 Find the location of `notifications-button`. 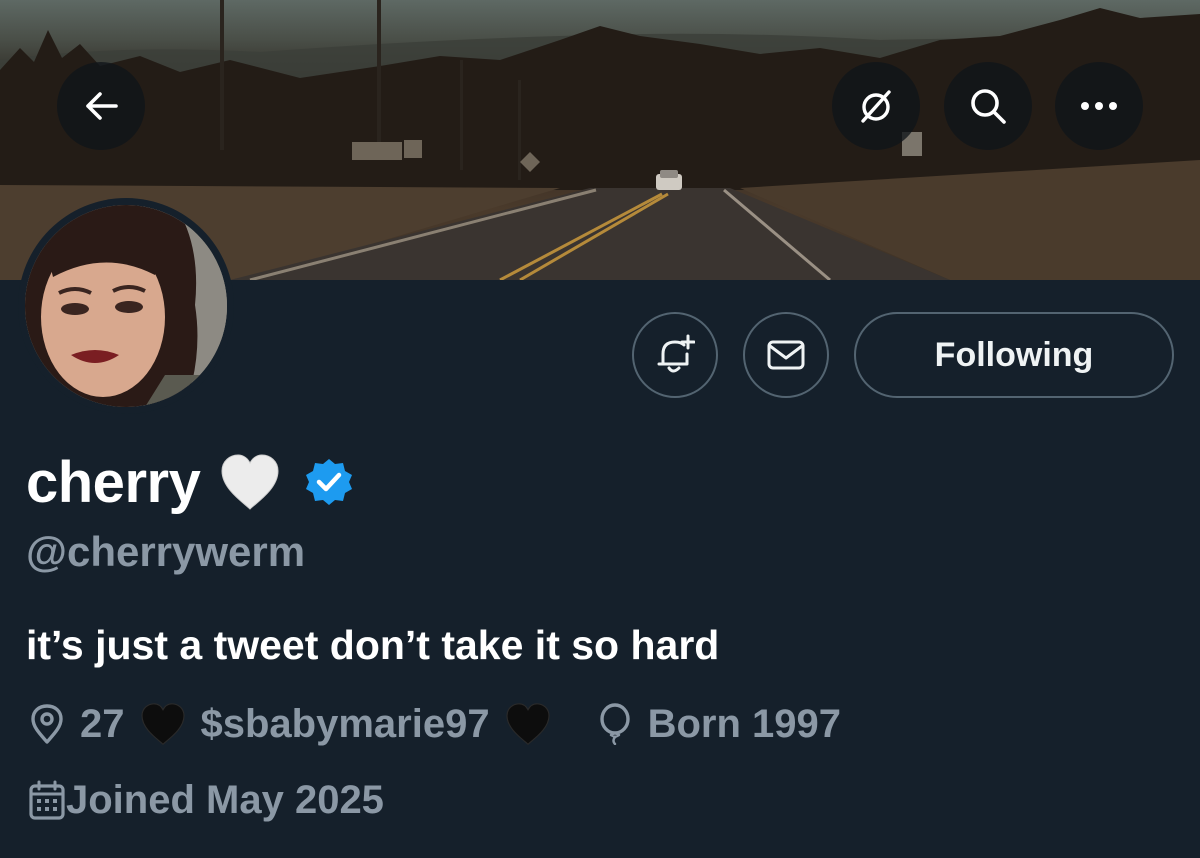

notifications-button is located at coordinates (675, 355).